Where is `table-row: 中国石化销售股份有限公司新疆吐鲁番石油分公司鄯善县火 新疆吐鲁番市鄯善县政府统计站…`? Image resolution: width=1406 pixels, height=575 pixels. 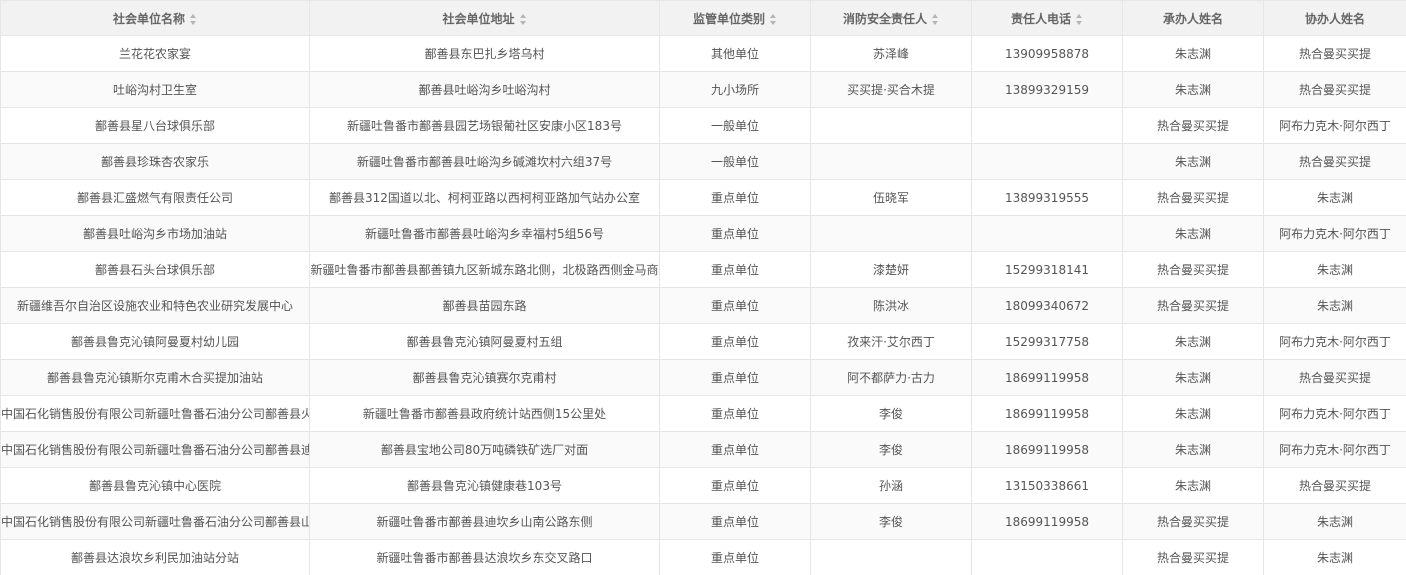 table-row: 中国石化销售股份有限公司新疆吐鲁番石油分公司鄯善县火 新疆吐鲁番市鄯善县政府统计站… is located at coordinates (703, 413).